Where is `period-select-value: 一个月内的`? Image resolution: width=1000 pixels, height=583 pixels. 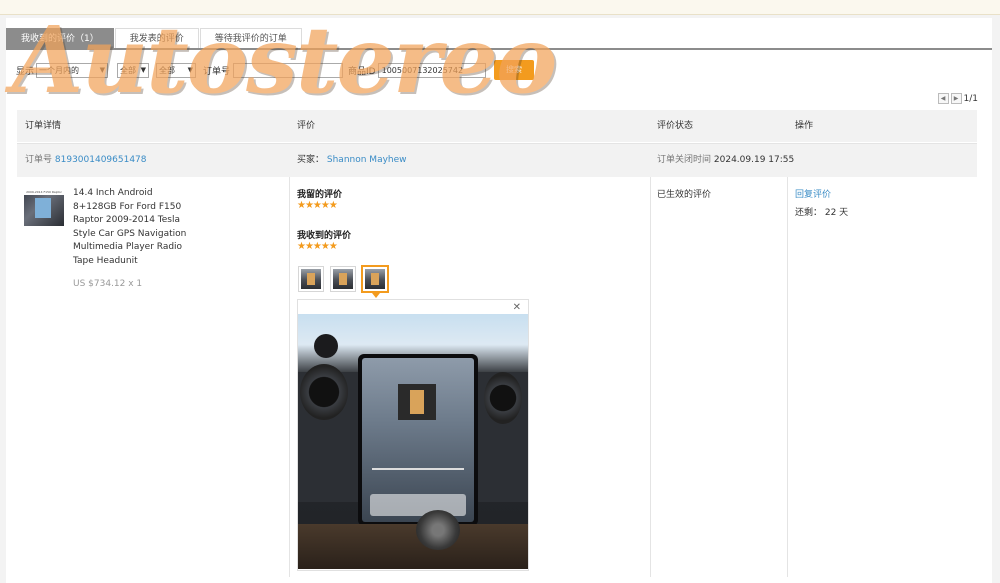
period-select-value: 一个月内的 is located at coordinates (59, 70).